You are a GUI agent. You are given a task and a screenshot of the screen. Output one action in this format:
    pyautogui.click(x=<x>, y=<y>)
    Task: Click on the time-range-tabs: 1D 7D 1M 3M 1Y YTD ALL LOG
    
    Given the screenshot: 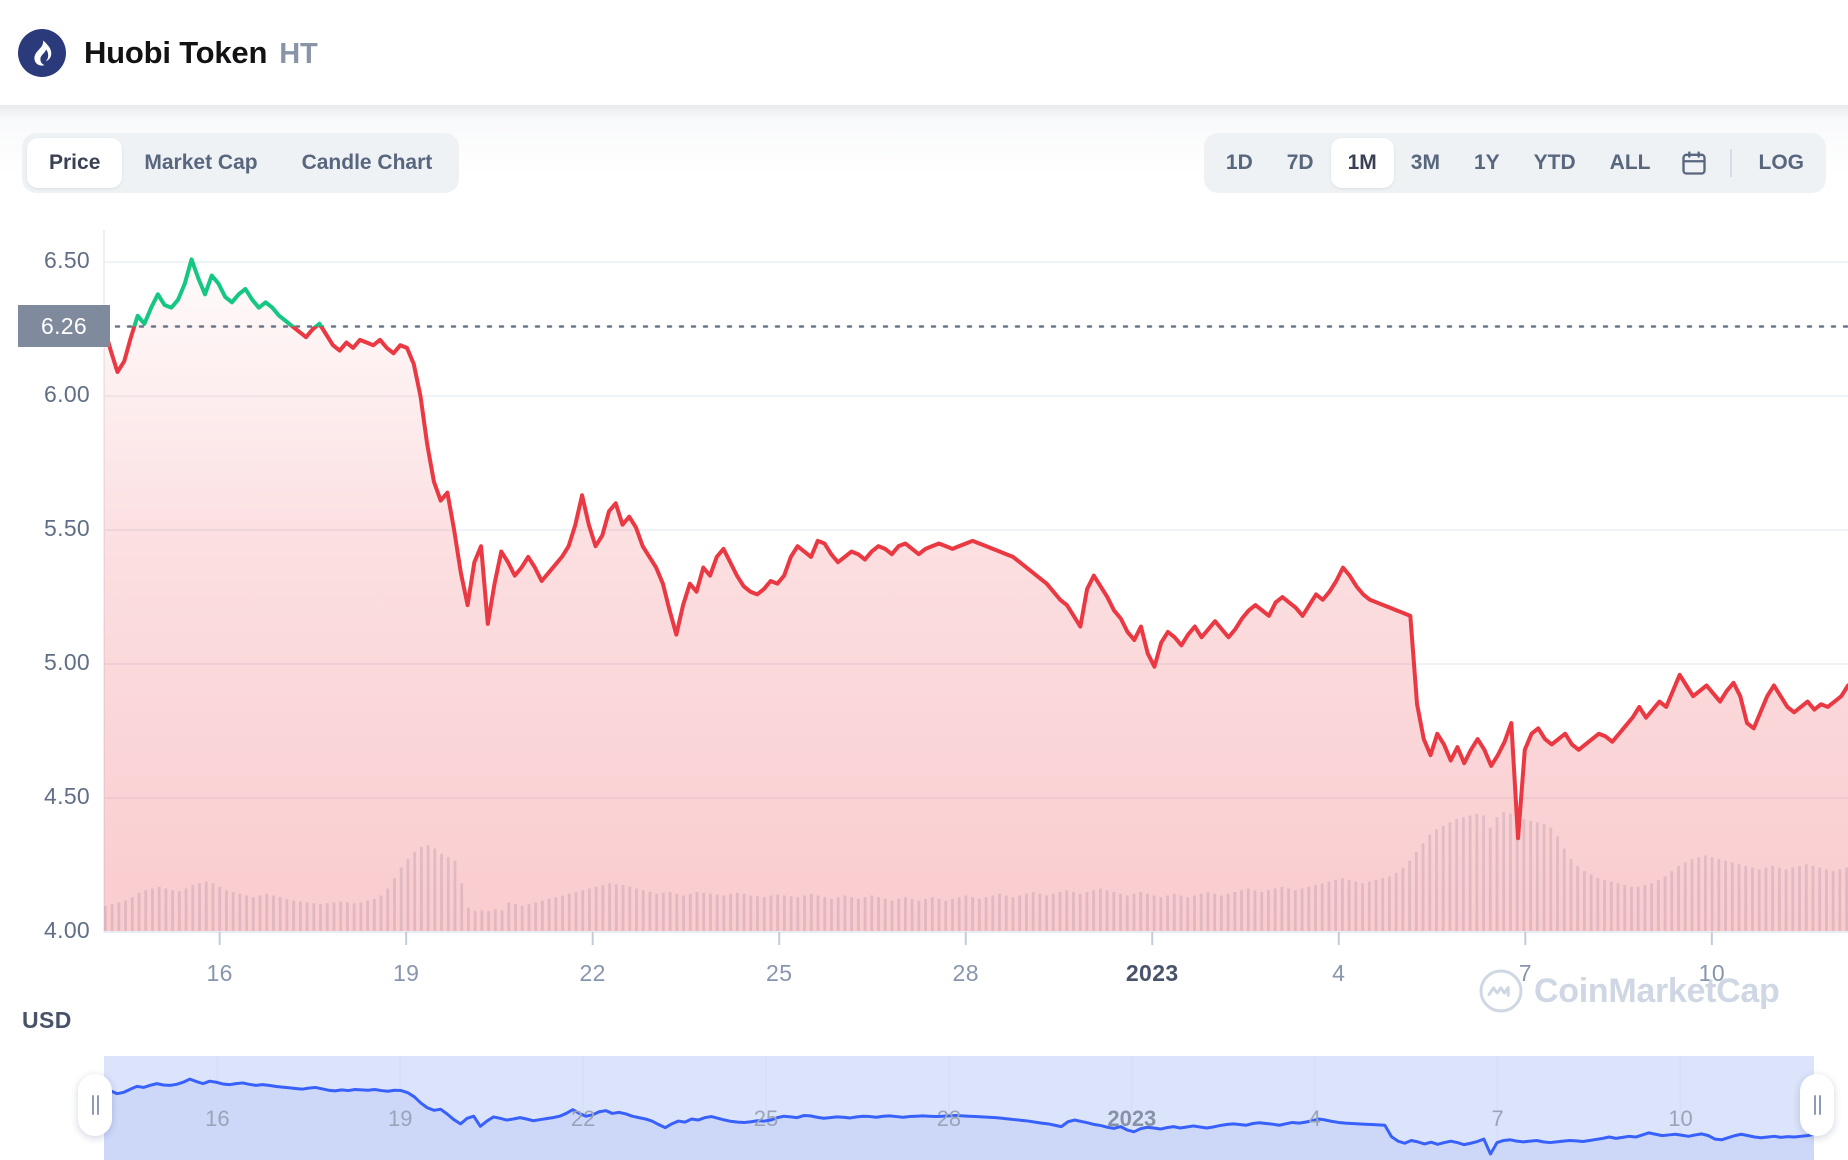 What is the action you would take?
    pyautogui.click(x=1514, y=162)
    